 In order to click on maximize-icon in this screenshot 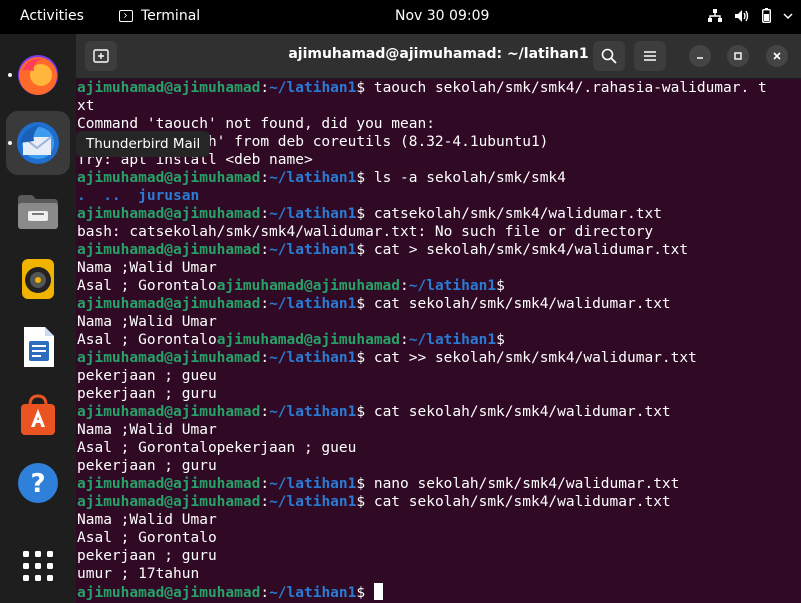, I will do `click(738, 56)`.